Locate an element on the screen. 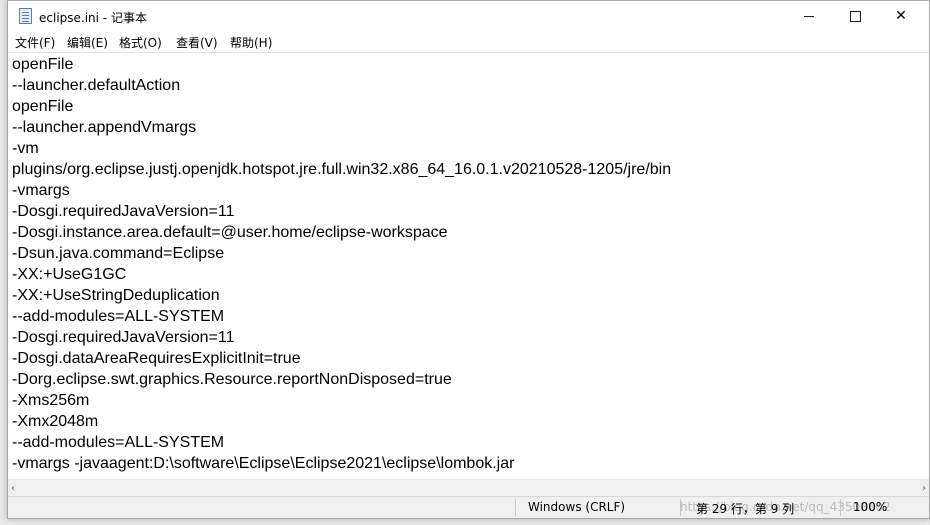 This screenshot has height=525, width=930. text-line: -vmargs is located at coordinates (41, 190).